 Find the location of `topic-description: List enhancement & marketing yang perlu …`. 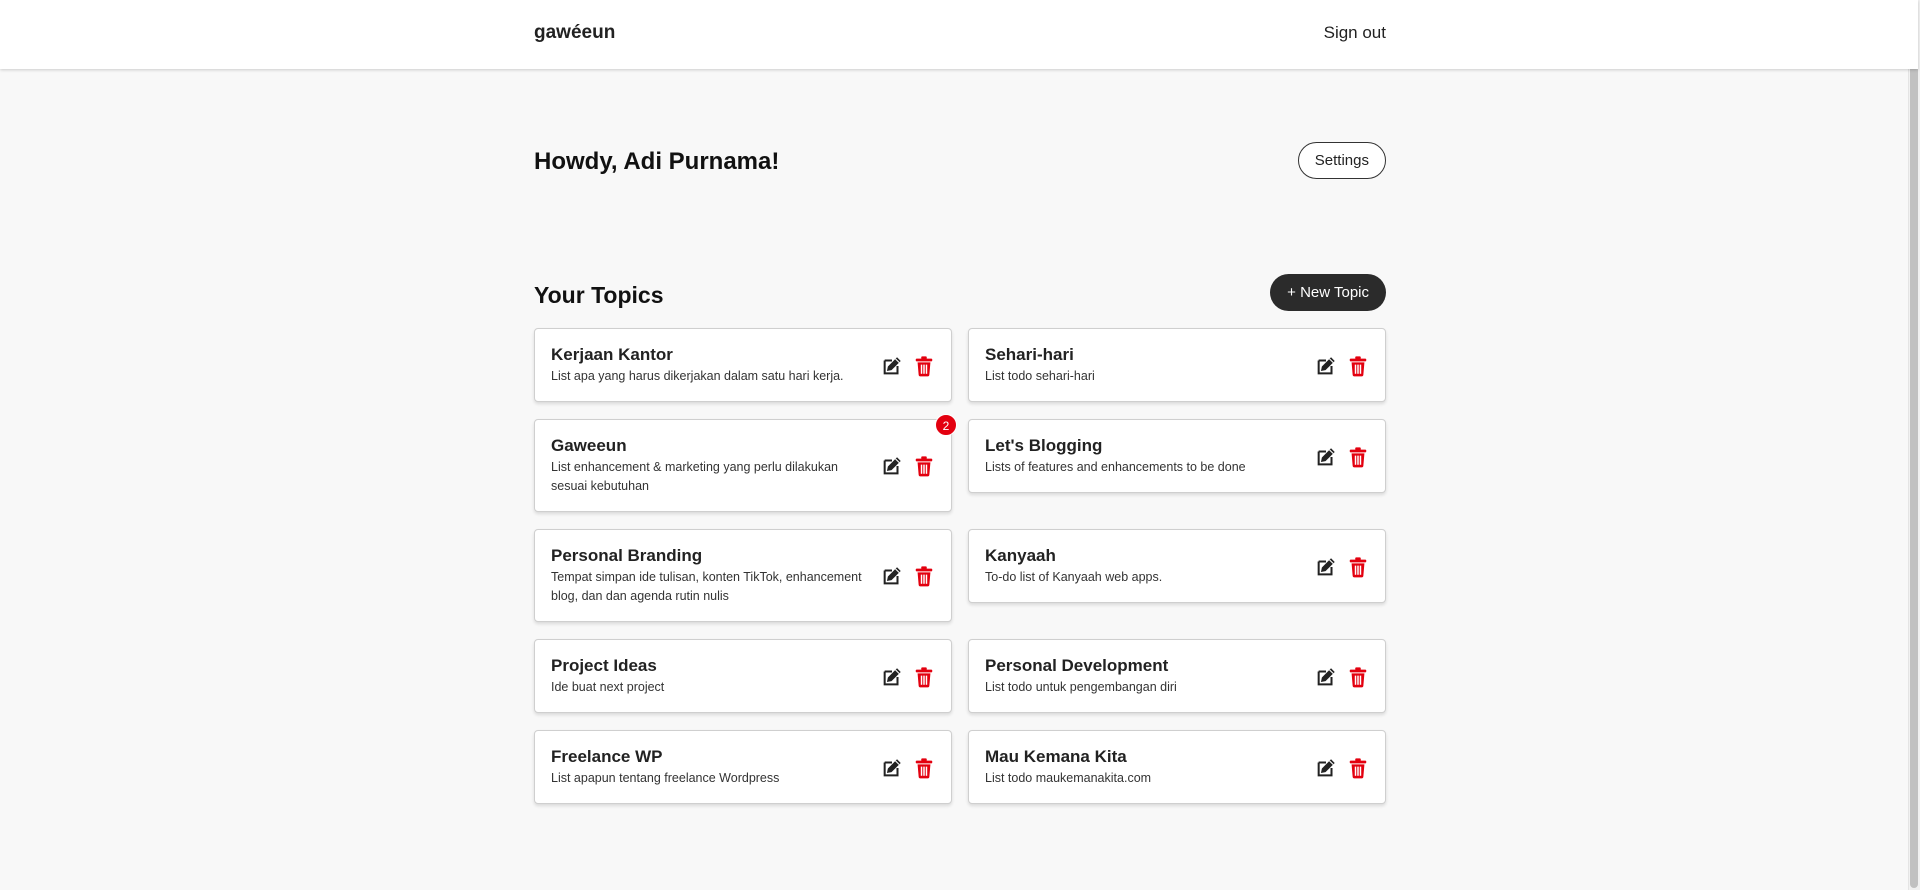

topic-description: List enhancement & marketing yang perlu … is located at coordinates (694, 476).